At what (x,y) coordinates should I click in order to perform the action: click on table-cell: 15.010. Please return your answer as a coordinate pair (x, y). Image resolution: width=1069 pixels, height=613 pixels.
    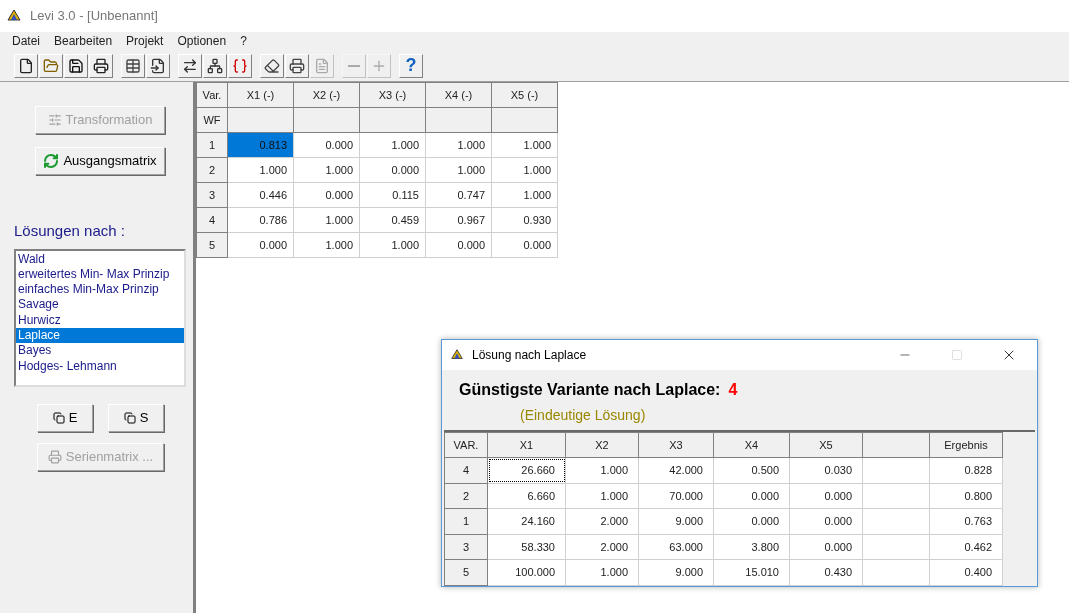
    Looking at the image, I should click on (751, 572).